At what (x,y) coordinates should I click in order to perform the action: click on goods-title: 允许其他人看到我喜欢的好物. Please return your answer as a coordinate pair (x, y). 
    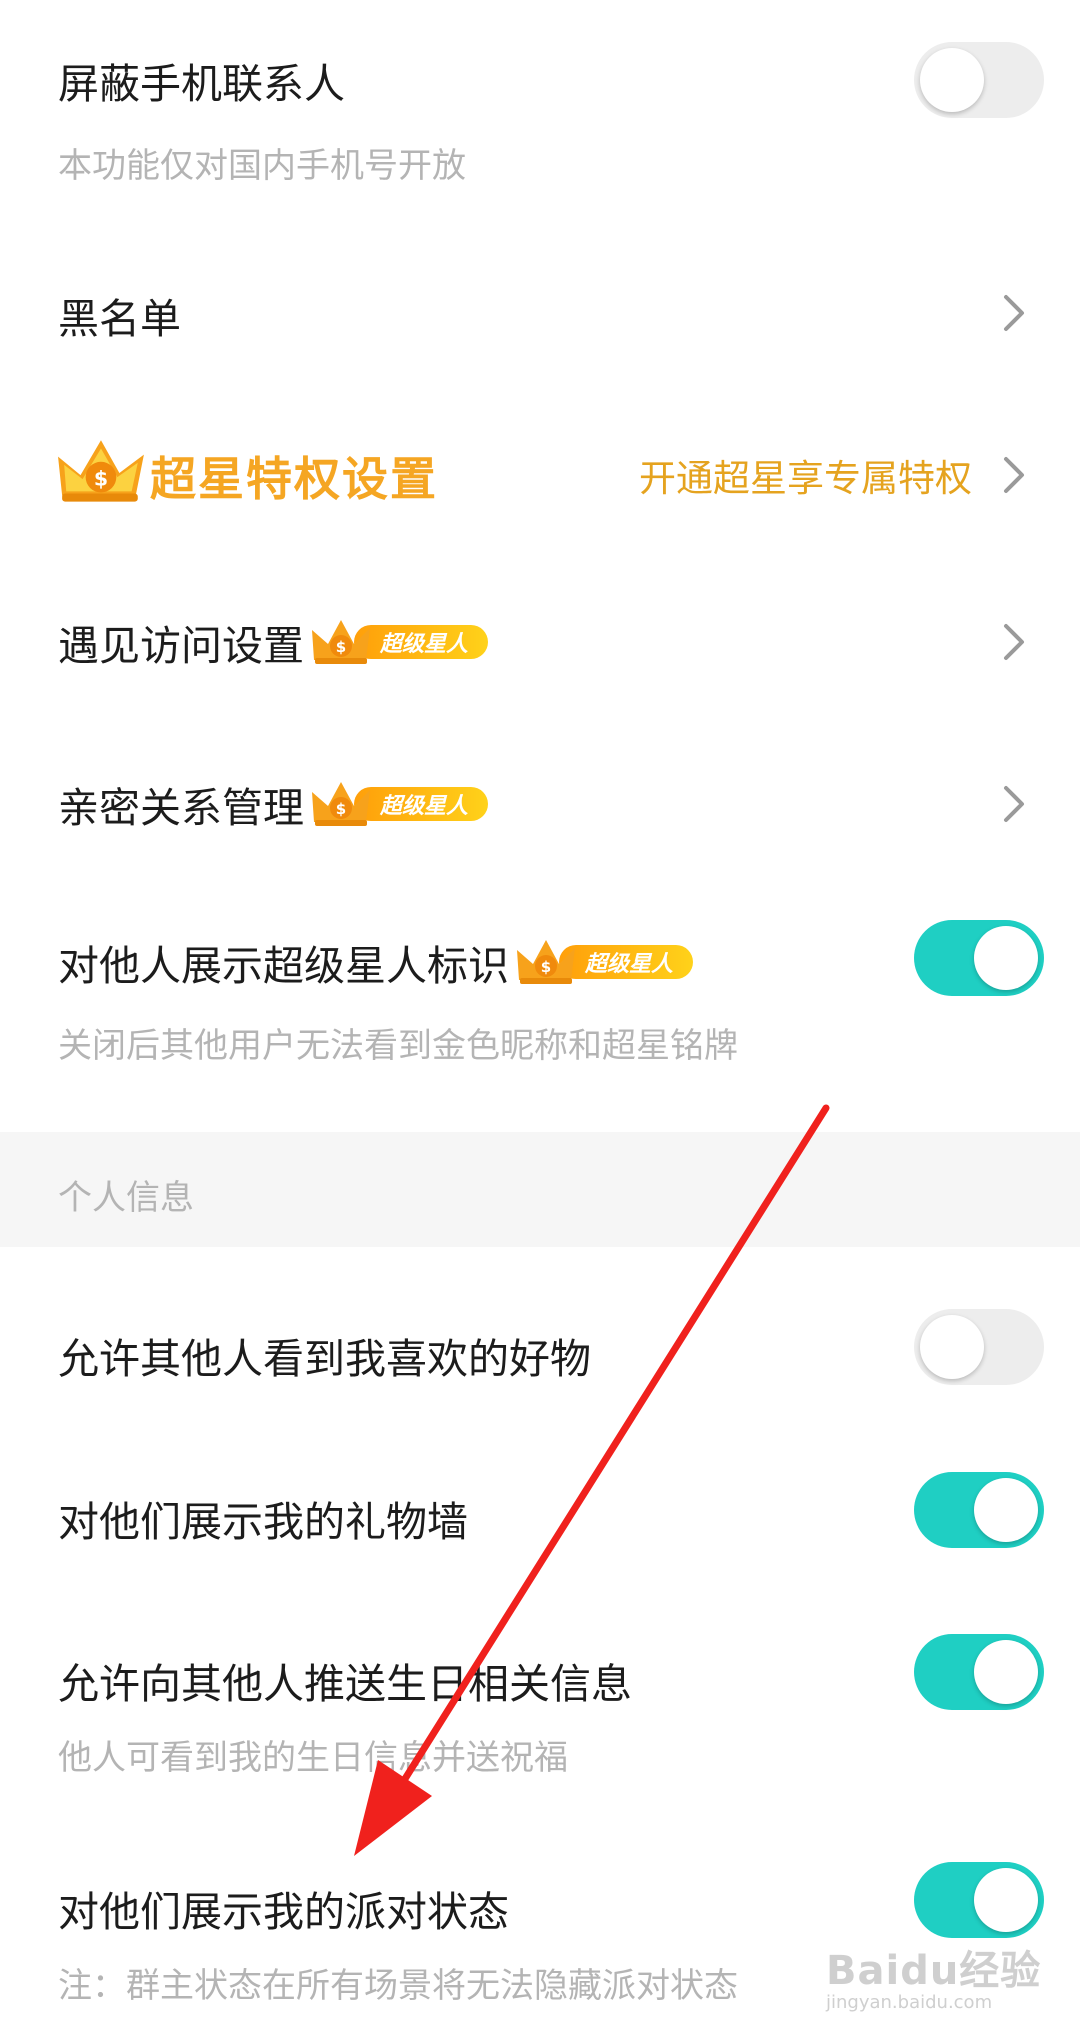
    Looking at the image, I should click on (324, 1359).